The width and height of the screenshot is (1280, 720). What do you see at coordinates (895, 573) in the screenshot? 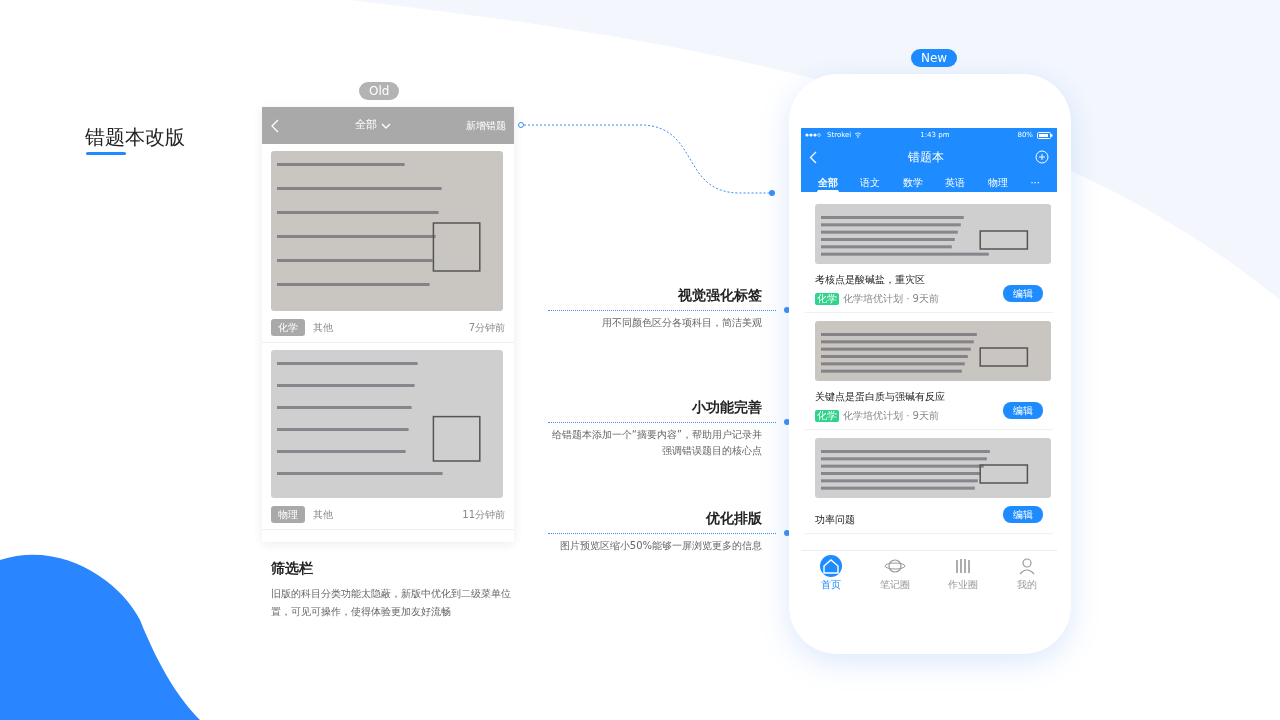
I see `nav-tab: 笔记圈` at bounding box center [895, 573].